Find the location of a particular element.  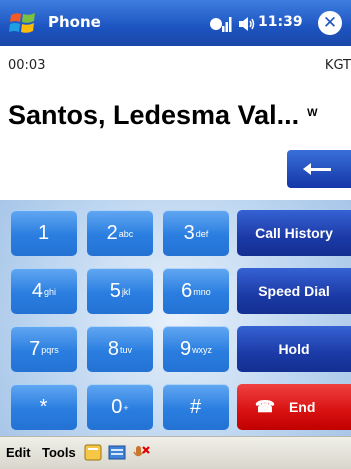

key-letters: wxyz is located at coordinates (202, 350).